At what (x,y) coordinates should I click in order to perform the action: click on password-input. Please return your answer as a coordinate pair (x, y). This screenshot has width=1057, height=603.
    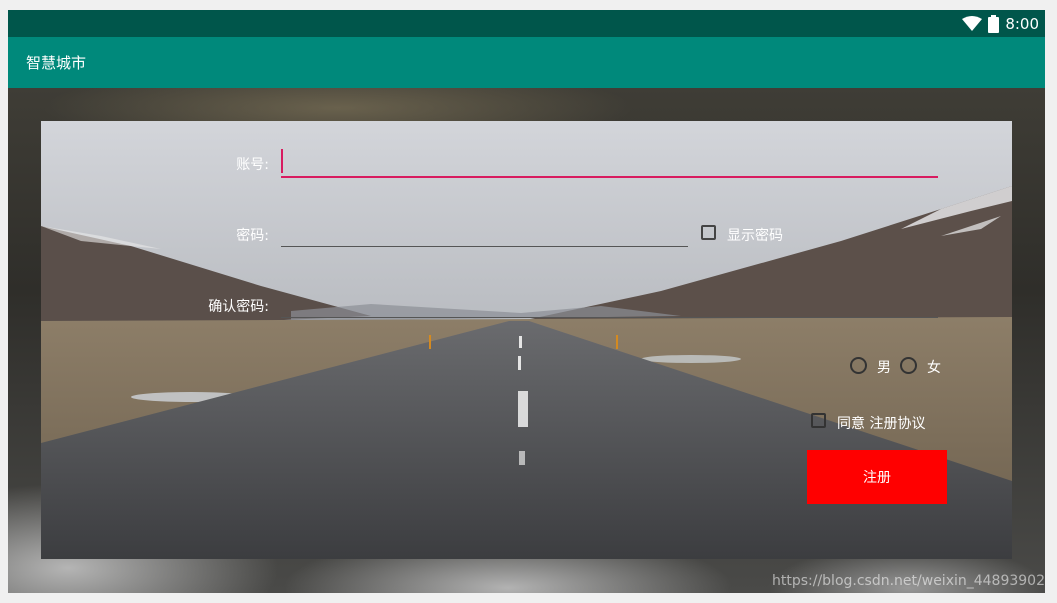
    Looking at the image, I should click on (484, 246).